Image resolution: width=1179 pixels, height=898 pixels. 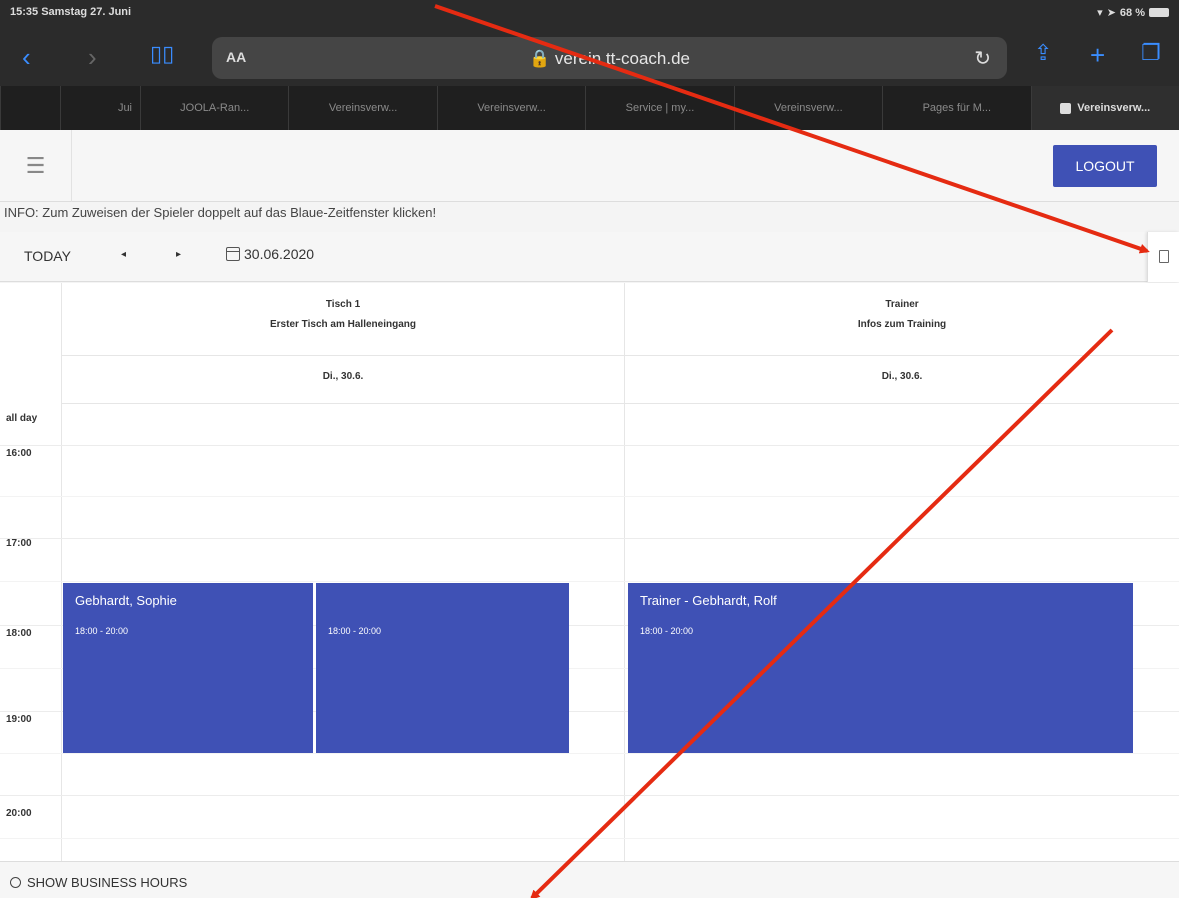 I want to click on time-axis, so click(x=31, y=572).